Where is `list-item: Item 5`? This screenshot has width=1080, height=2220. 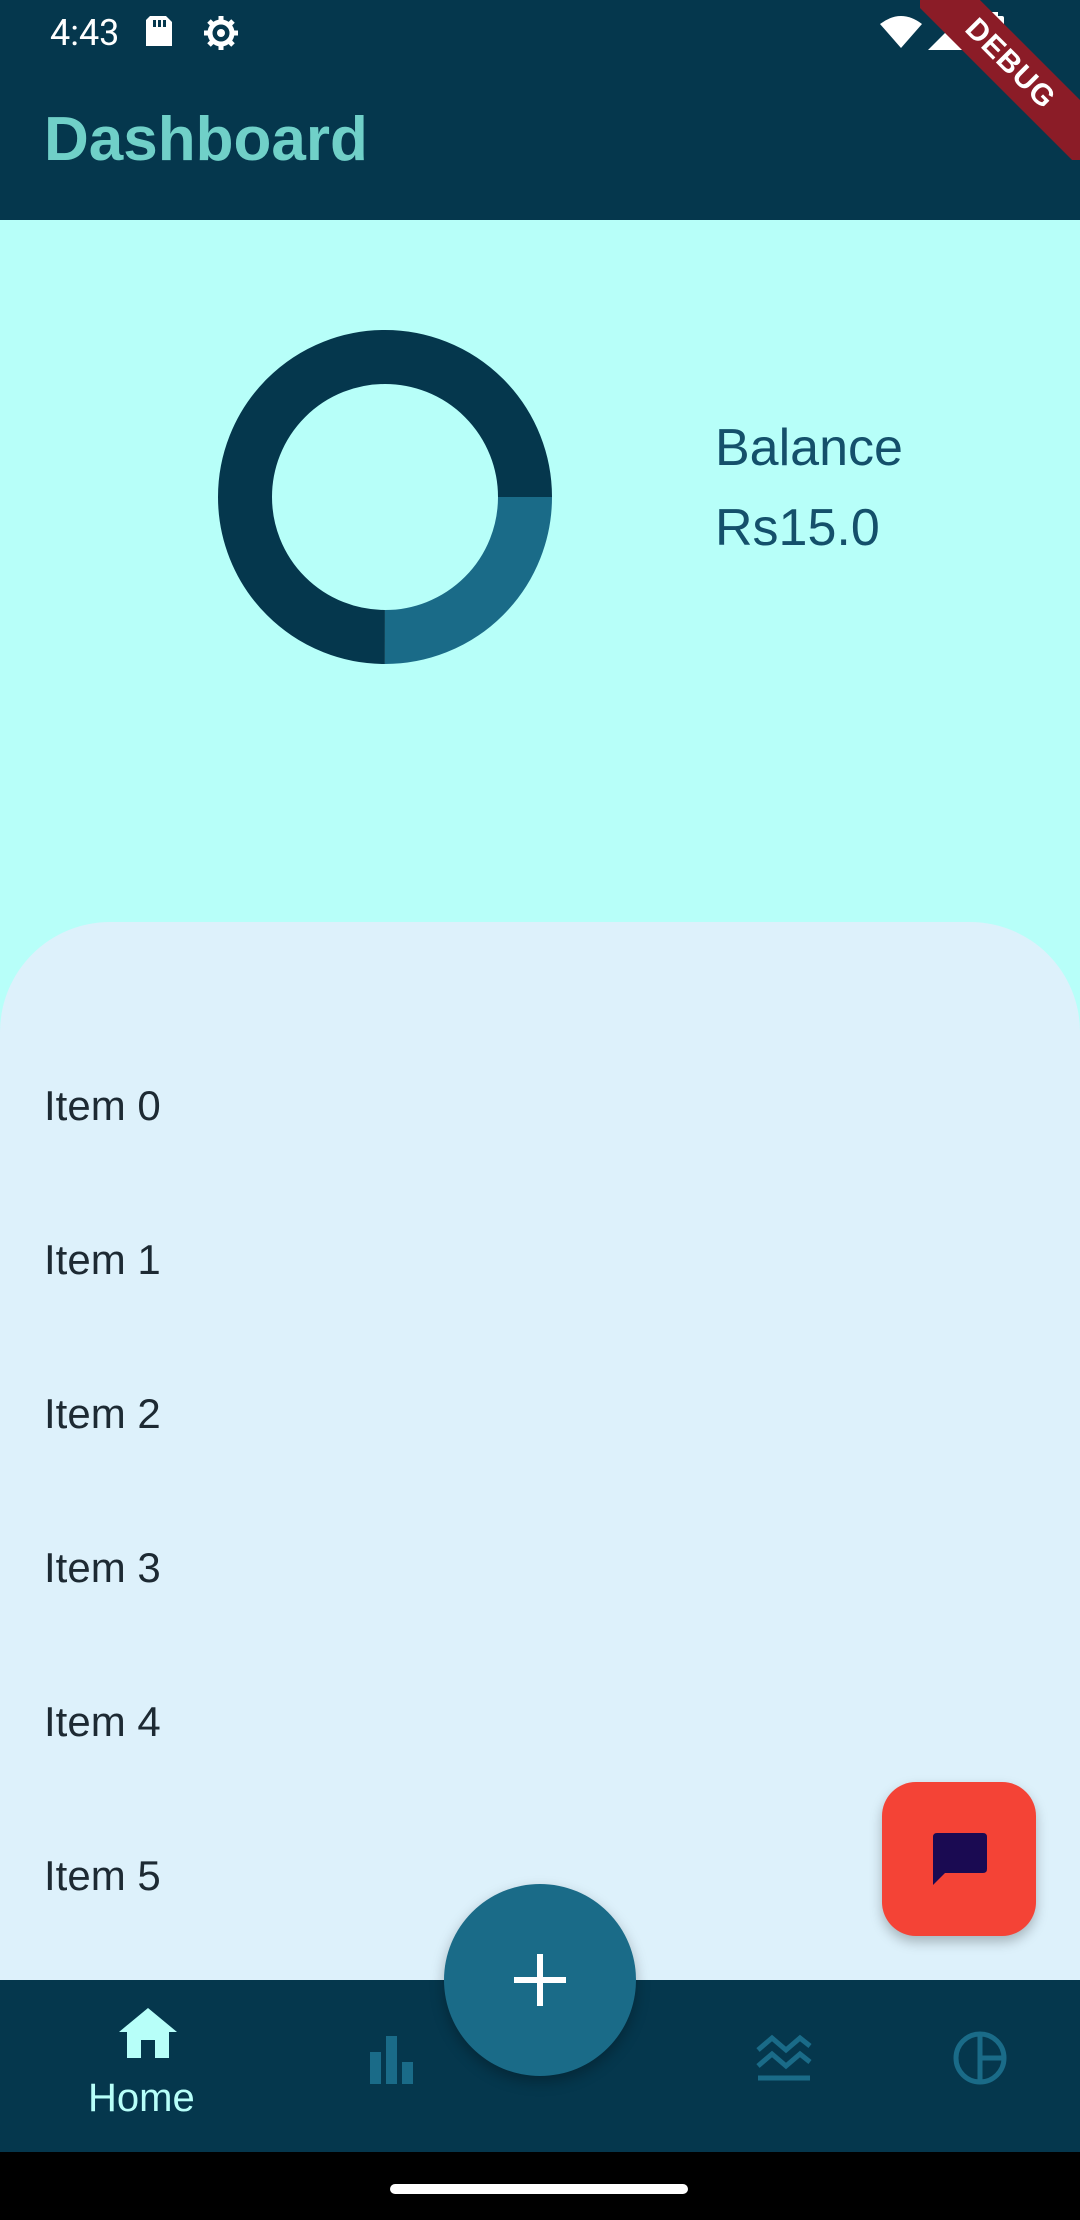
list-item: Item 5 is located at coordinates (102, 1876).